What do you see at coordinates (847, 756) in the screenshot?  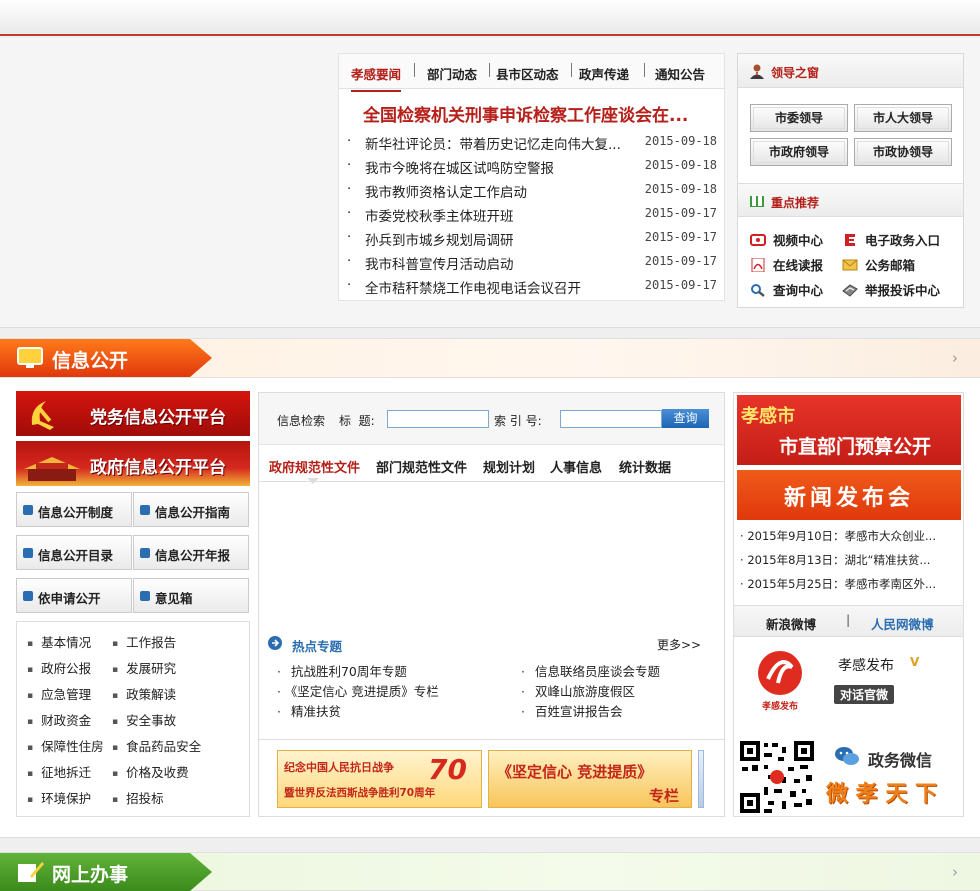 I see `wechat-icon` at bounding box center [847, 756].